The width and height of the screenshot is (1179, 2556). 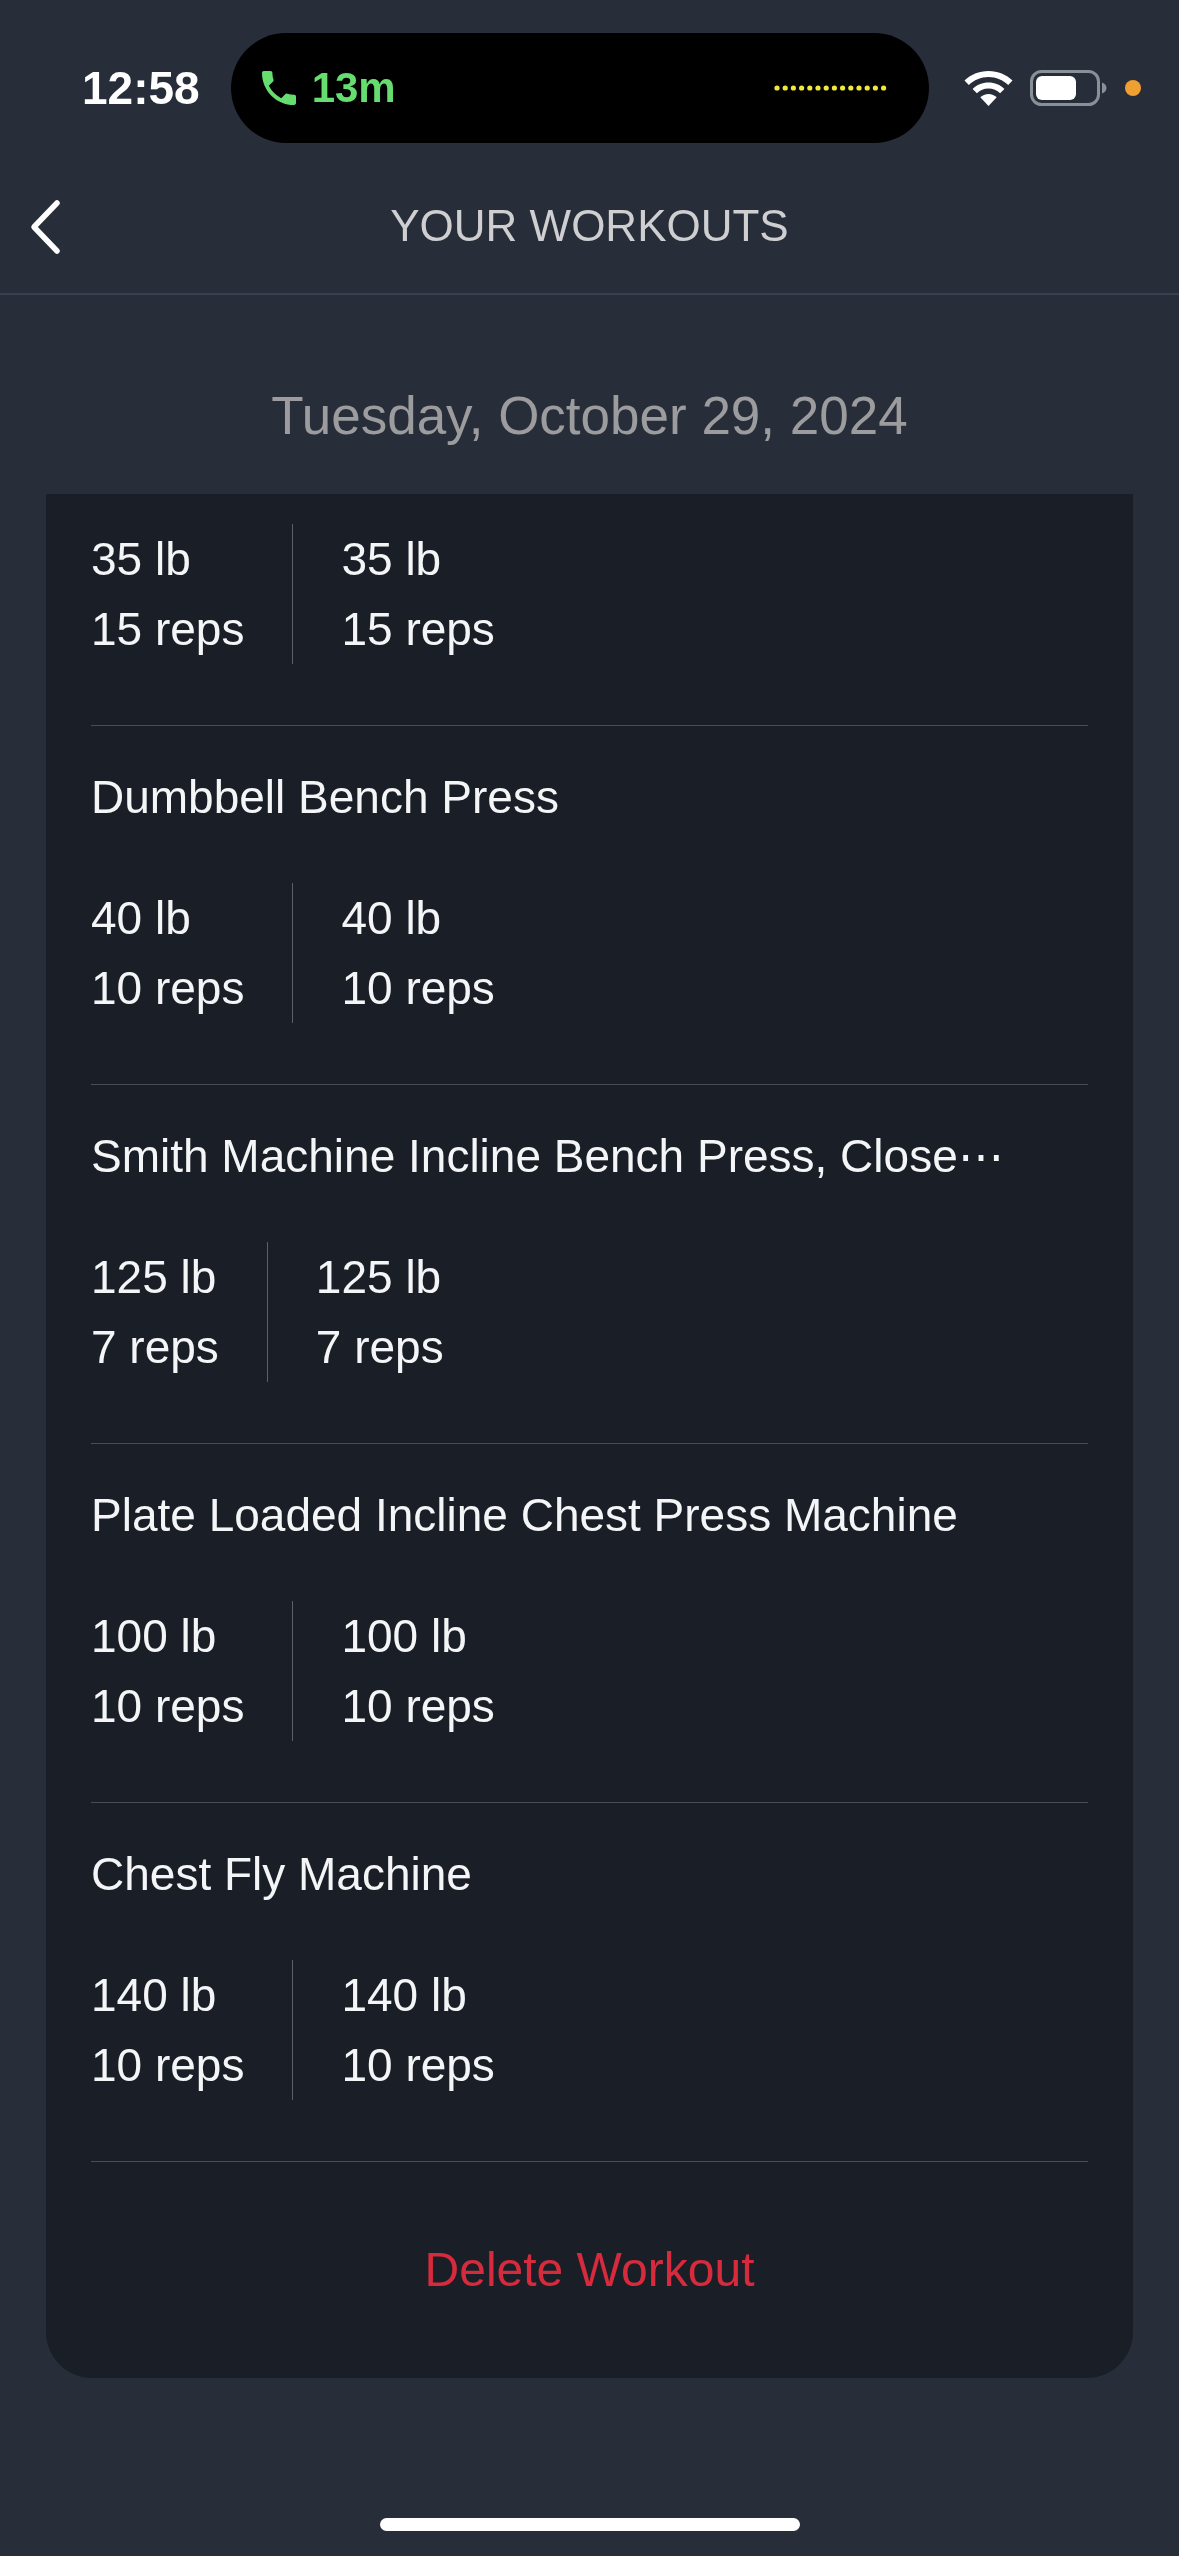 What do you see at coordinates (988, 88) in the screenshot?
I see `wifi-icon` at bounding box center [988, 88].